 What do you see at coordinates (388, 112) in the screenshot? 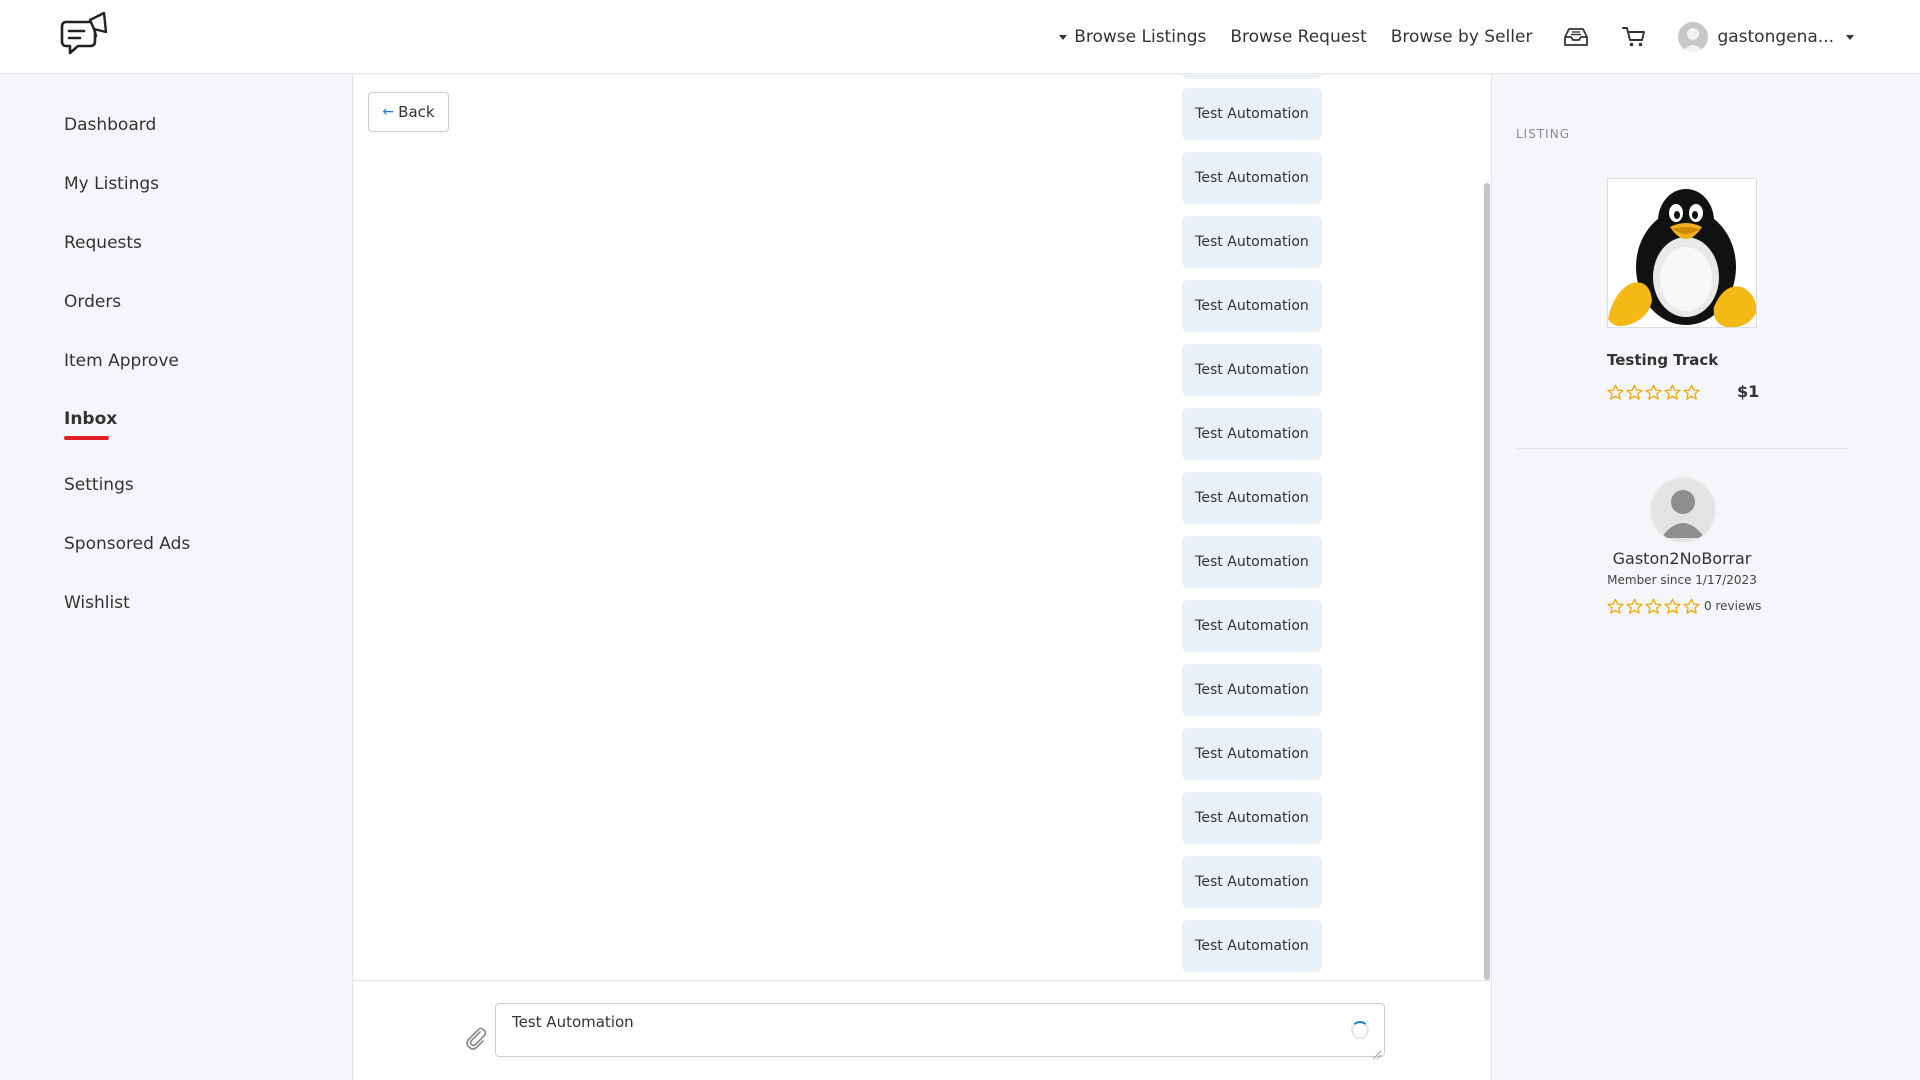
I see `arrow-left-icon: ←` at bounding box center [388, 112].